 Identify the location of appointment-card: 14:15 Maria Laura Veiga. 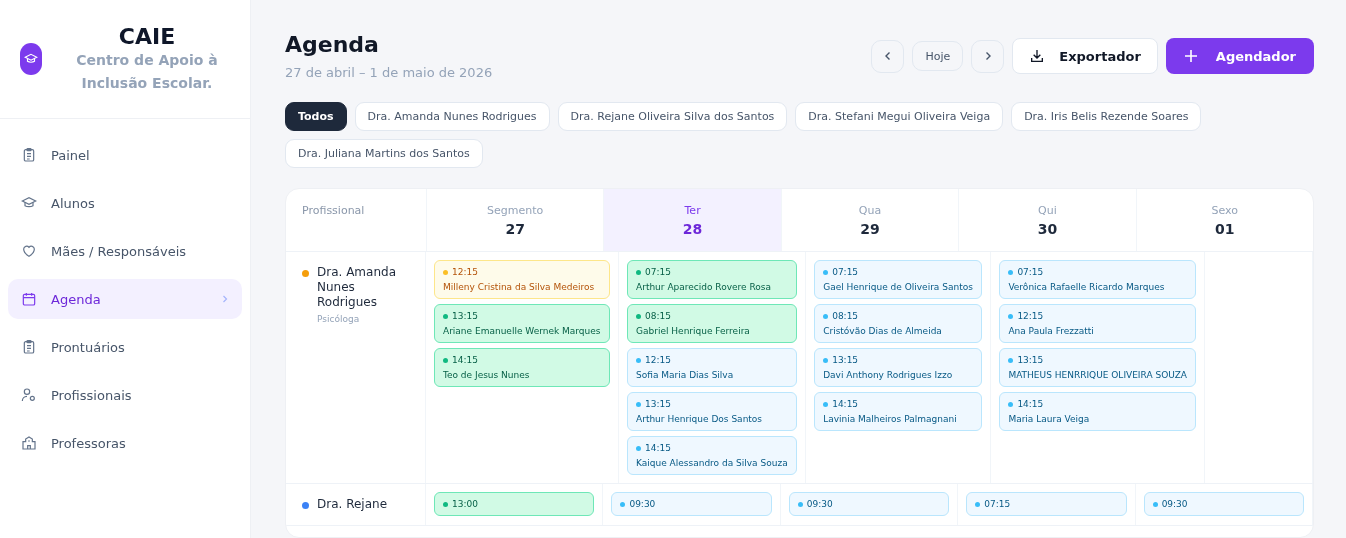
(1098, 411).